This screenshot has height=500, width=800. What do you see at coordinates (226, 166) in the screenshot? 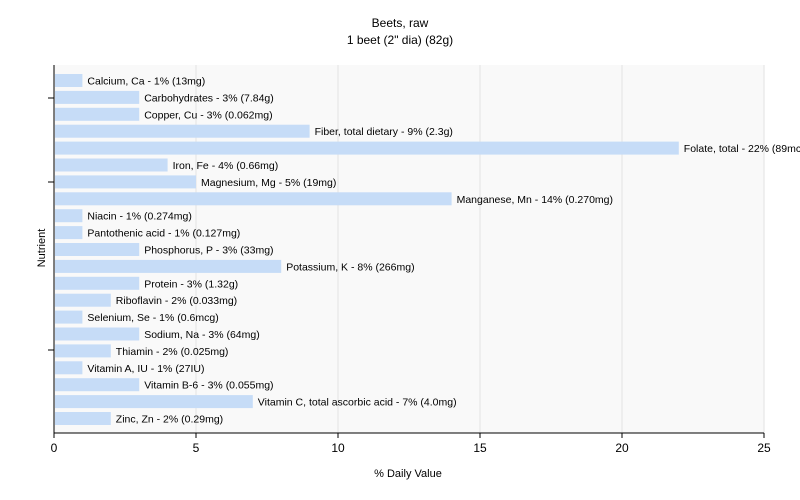
I see `bar-label-5: Iron, Fe - 4% (0.66mg)` at bounding box center [226, 166].